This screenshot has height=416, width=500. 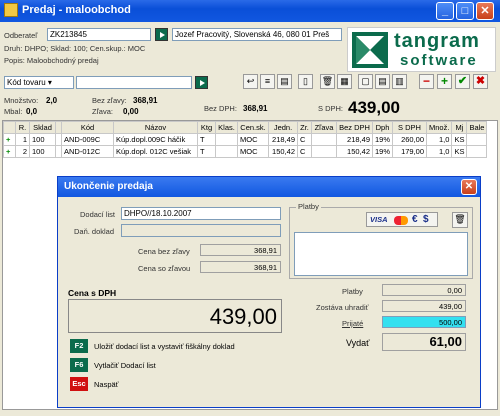 I want to click on app-icon, so click(x=11, y=10).